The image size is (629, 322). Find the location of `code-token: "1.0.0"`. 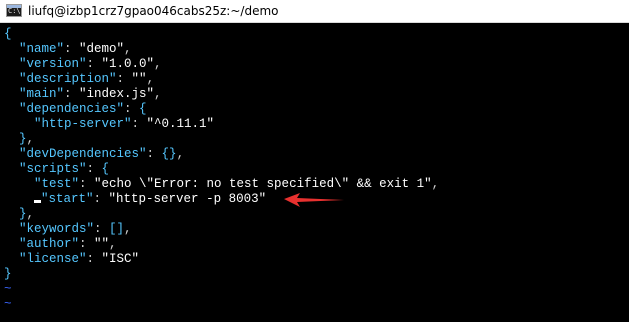

code-token: "1.0.0" is located at coordinates (128, 64).